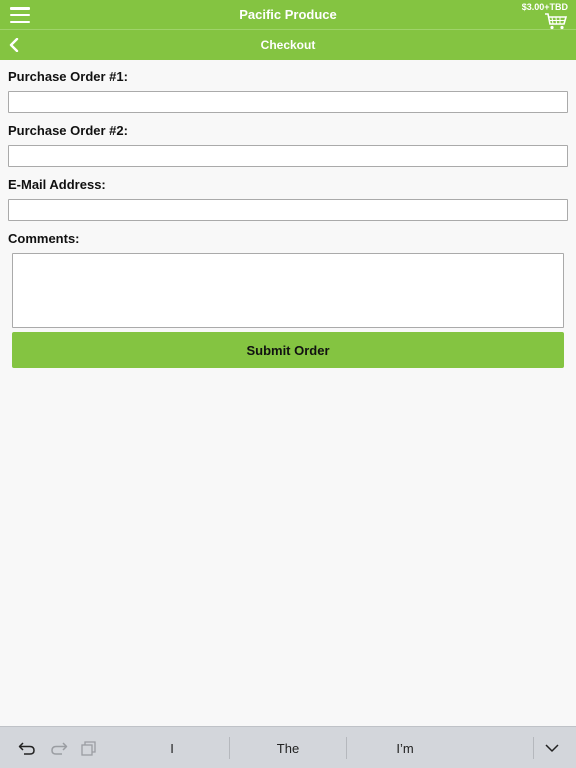 The image size is (576, 768). Describe the element at coordinates (288, 290) in the screenshot. I see `comments-input` at that location.